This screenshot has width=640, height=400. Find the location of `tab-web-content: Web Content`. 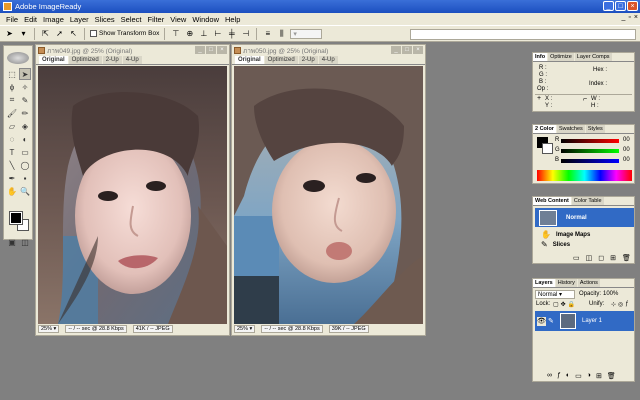

tab-web-content: Web Content is located at coordinates (552, 201).